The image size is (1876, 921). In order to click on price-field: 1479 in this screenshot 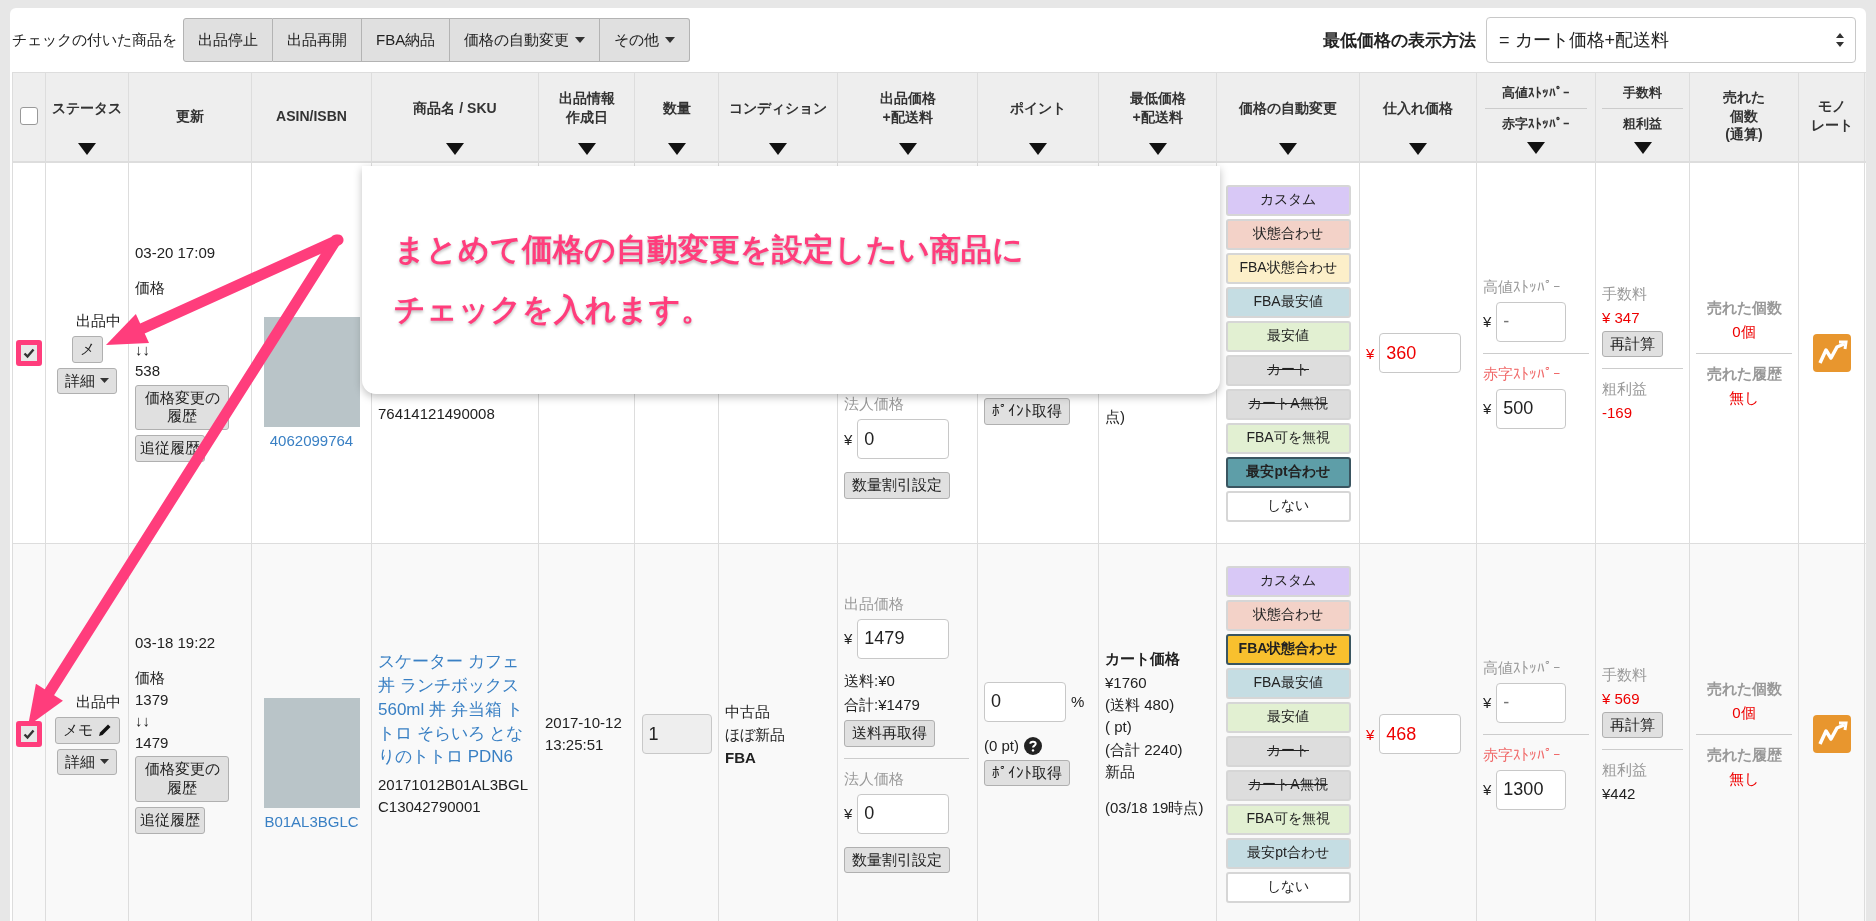, I will do `click(903, 638)`.